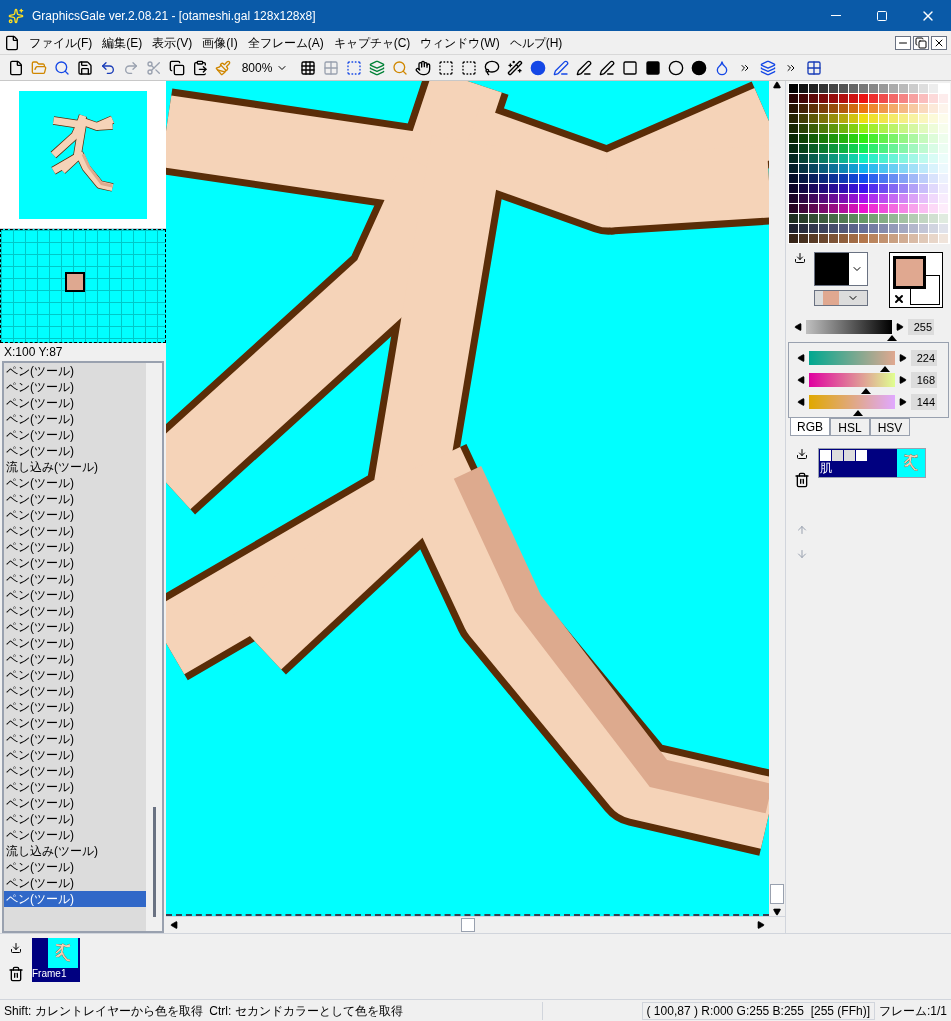 This screenshot has width=951, height=1021. I want to click on swap-icon, so click(899, 299).